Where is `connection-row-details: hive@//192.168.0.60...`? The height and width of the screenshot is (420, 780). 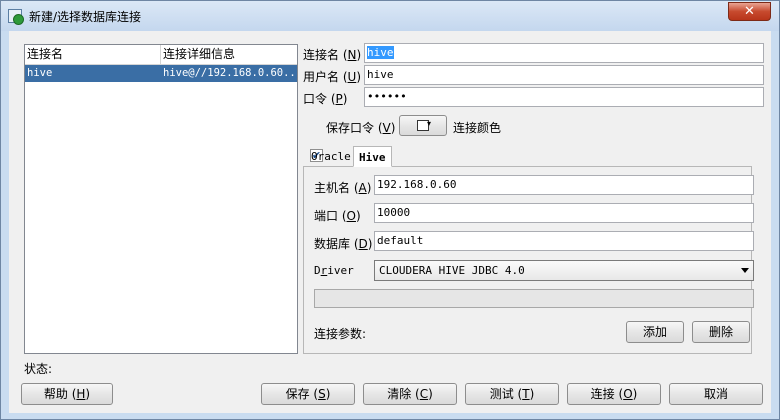 connection-row-details: hive@//192.168.0.60... is located at coordinates (230, 73).